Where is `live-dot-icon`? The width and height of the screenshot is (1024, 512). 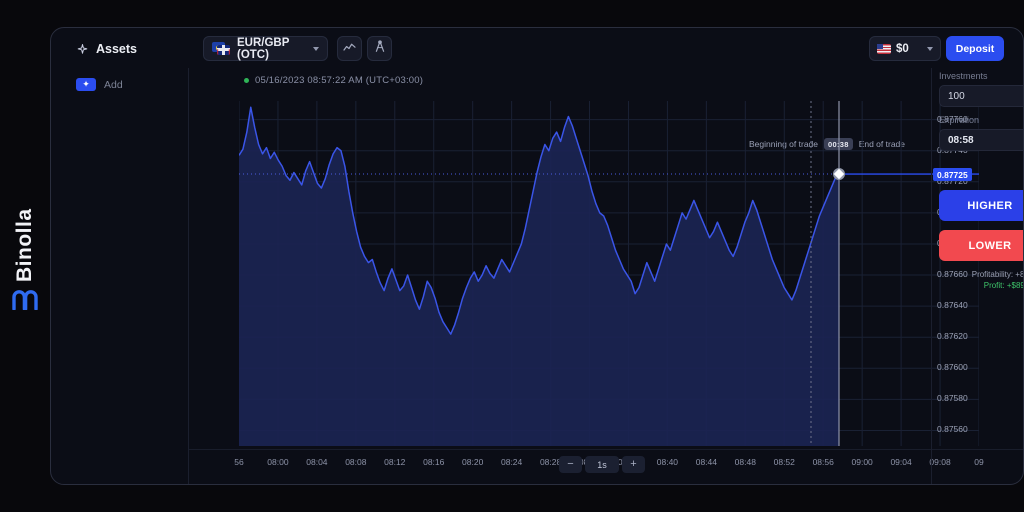 live-dot-icon is located at coordinates (246, 80).